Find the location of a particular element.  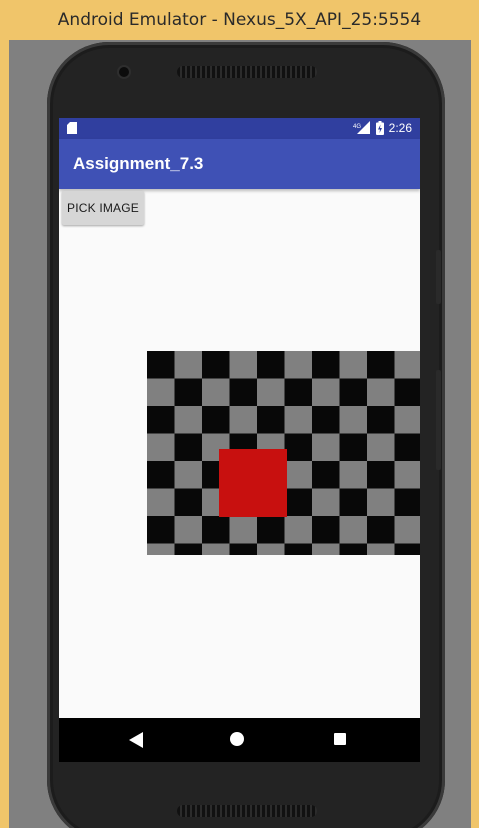

bottom-speaker-grille is located at coordinates (247, 811).